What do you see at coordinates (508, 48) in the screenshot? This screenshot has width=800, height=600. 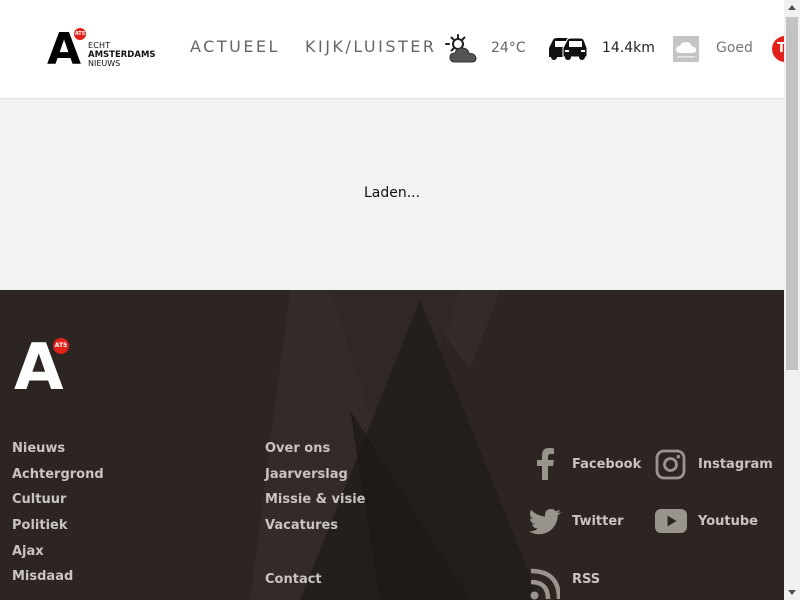 I see `temperature: 24°C` at bounding box center [508, 48].